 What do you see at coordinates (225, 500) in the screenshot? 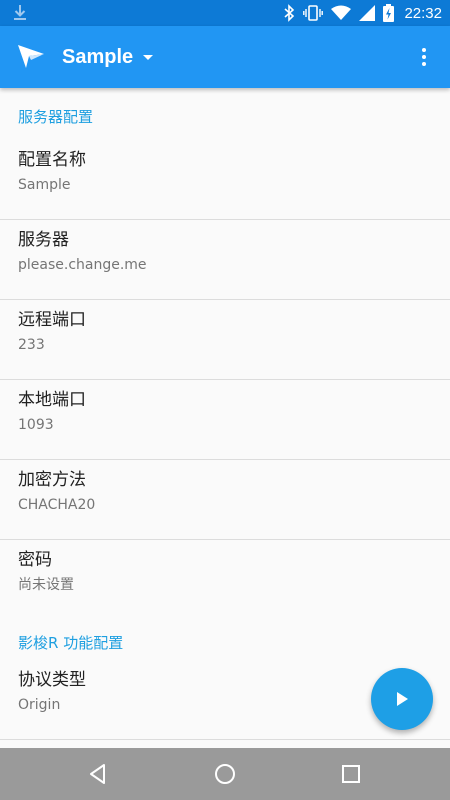
I see `pref-encrypt-method: 加密方法 CHACHA20` at bounding box center [225, 500].